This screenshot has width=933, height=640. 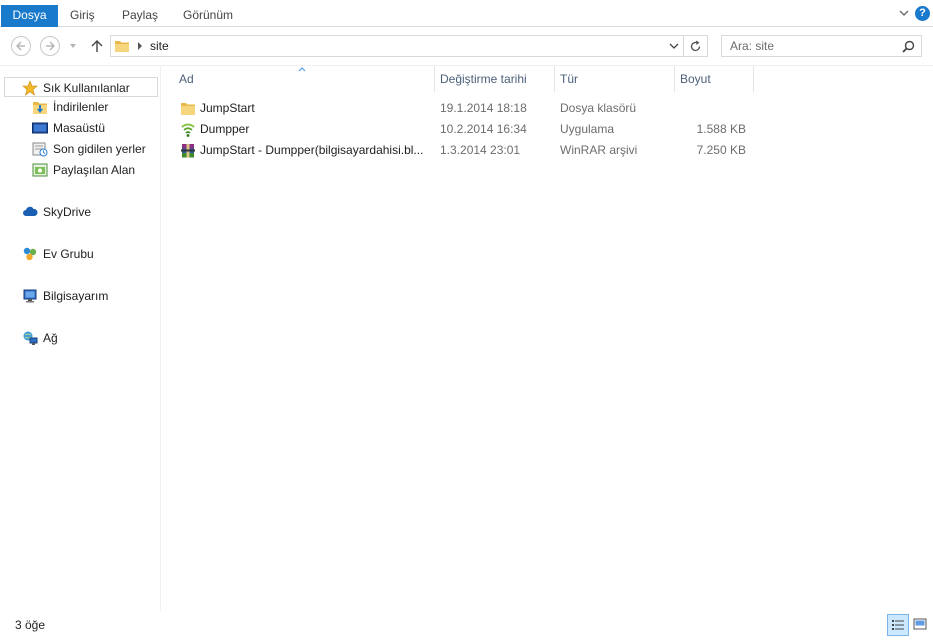 What do you see at coordinates (40, 170) in the screenshot?
I see `shared-folder-icon` at bounding box center [40, 170].